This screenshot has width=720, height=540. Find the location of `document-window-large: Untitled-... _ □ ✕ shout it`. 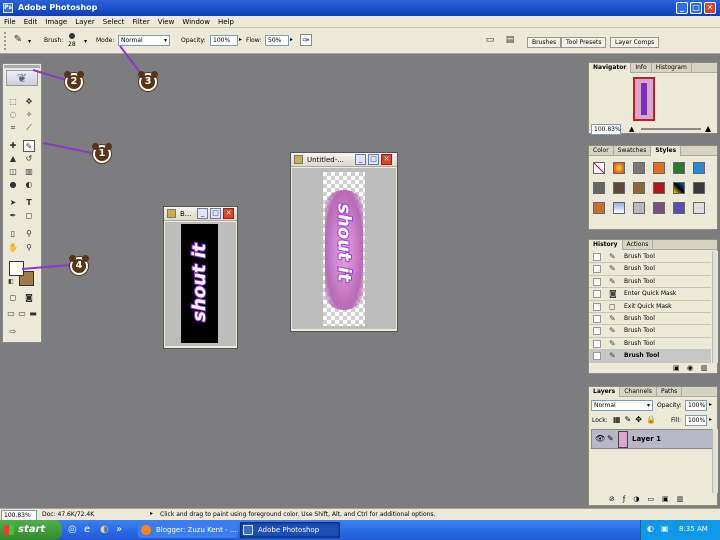

document-window-large: Untitled-... _ □ ✕ shout it is located at coordinates (344, 242).